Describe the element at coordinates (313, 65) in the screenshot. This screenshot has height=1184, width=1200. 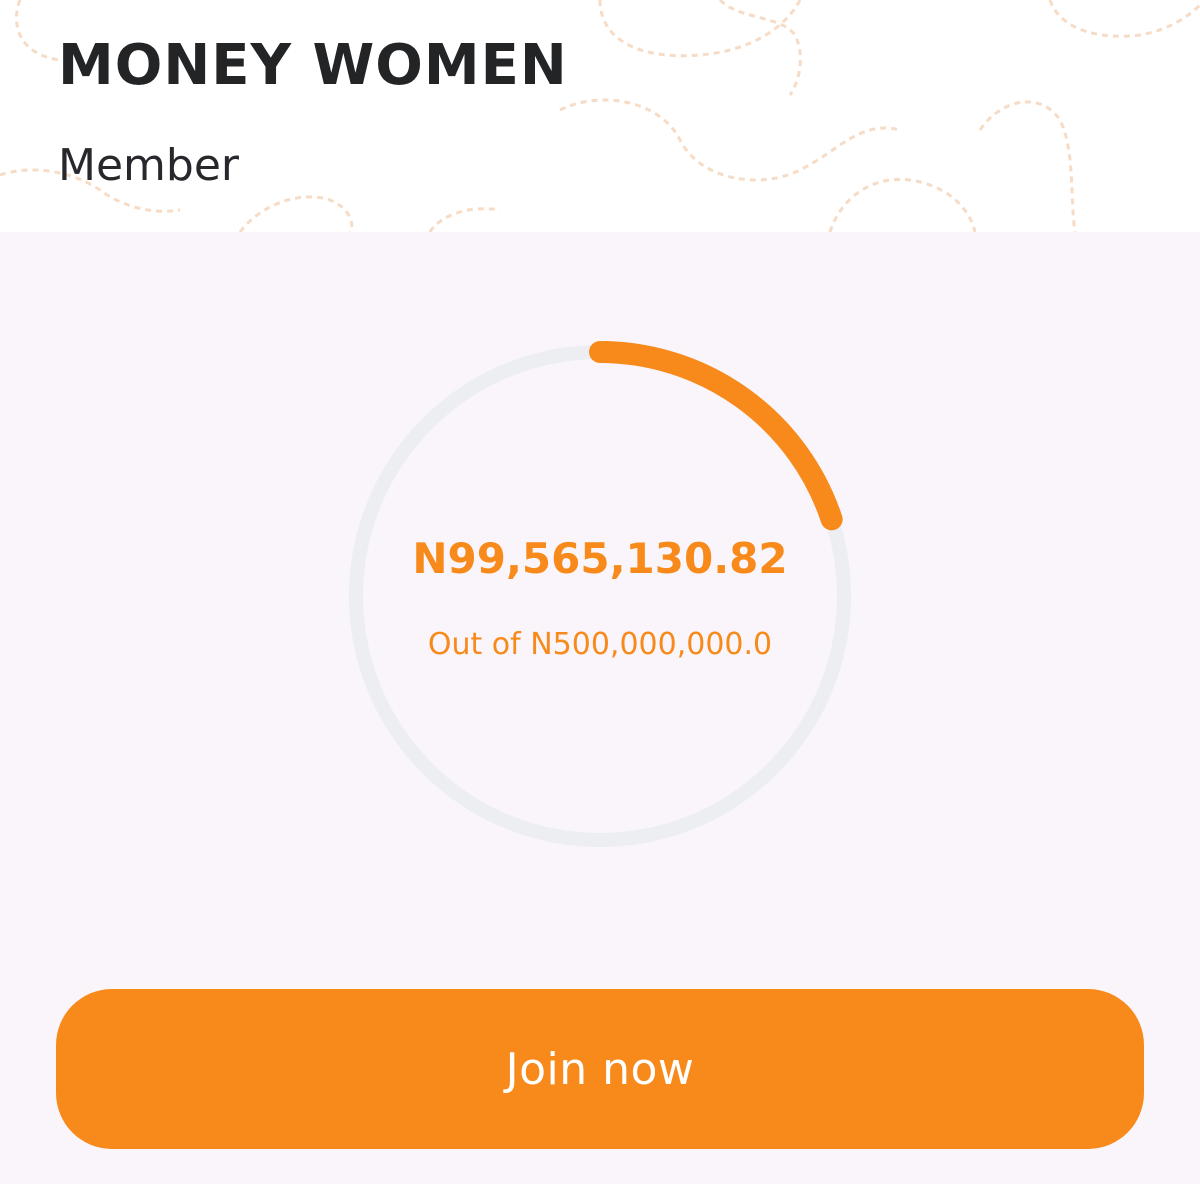
I see `group-title: MONEY WOMEN` at that location.